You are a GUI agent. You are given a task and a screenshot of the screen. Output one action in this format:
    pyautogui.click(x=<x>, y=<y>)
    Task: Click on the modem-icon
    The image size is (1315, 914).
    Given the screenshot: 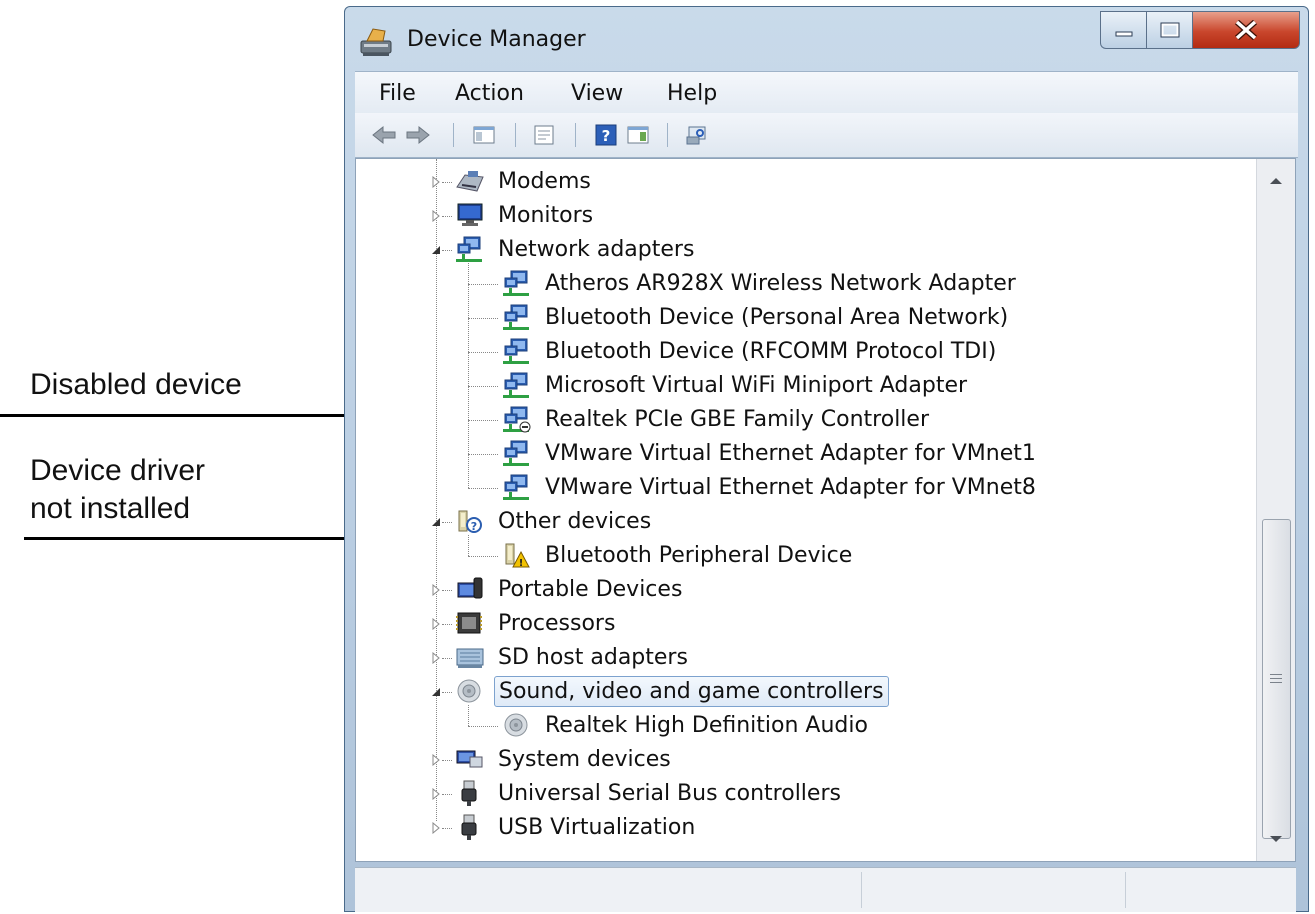 What is the action you would take?
    pyautogui.click(x=470, y=181)
    